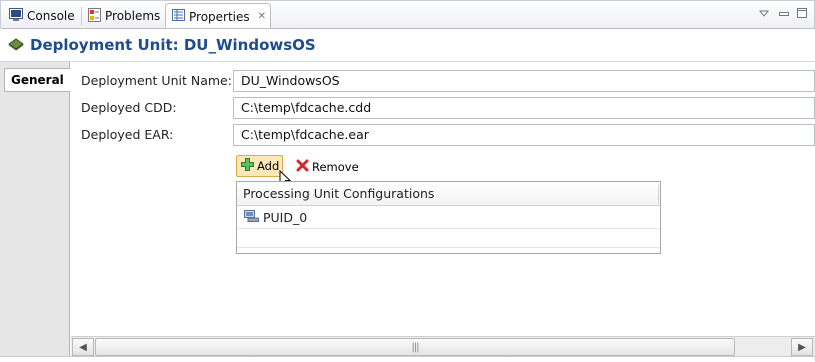 The image size is (815, 362). I want to click on tab-problems: Problems, so click(124, 16).